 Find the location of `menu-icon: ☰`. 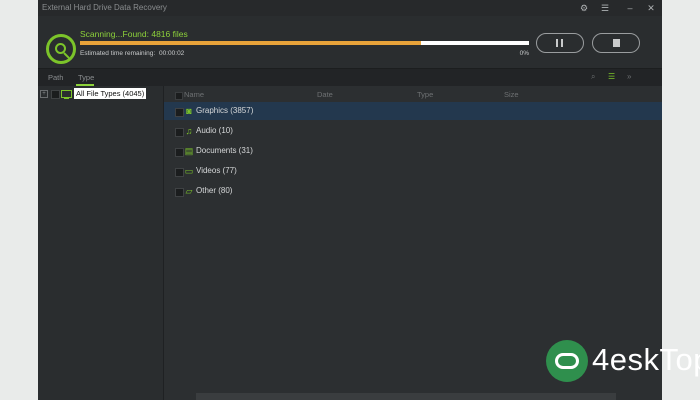

menu-icon: ☰ is located at coordinates (605, 8).